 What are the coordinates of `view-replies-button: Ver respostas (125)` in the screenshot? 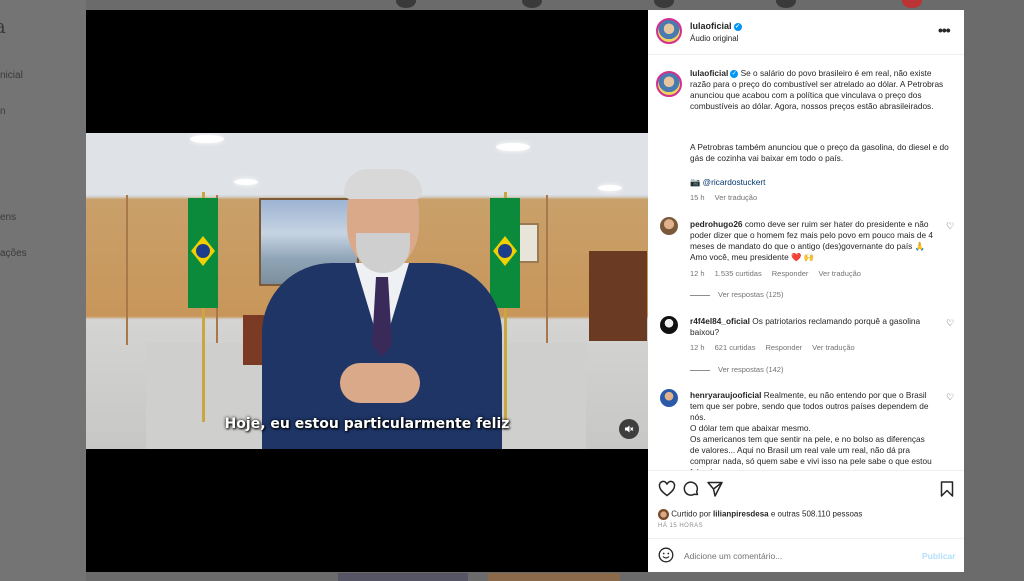 It's located at (736, 294).